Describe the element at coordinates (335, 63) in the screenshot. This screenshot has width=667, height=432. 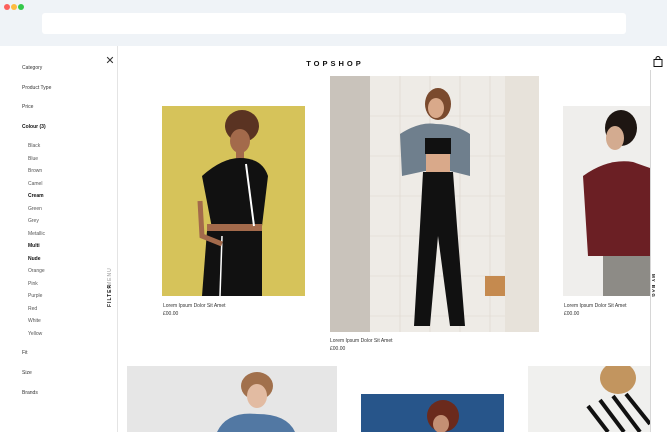
I see `site-logo: TOPSHOP` at that location.